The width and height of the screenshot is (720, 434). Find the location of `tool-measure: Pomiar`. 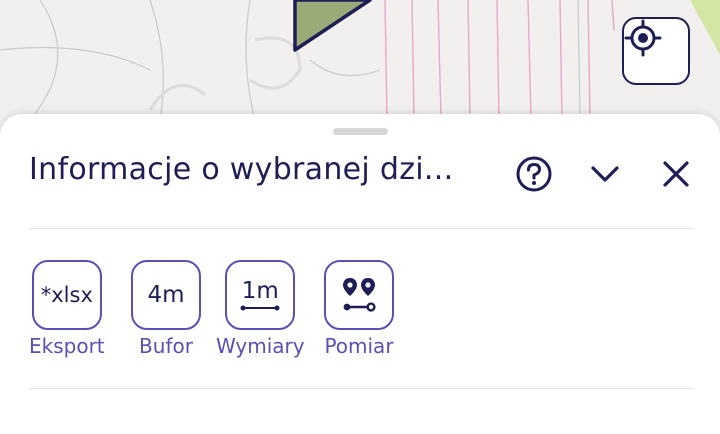

tool-measure: Pomiar is located at coordinates (359, 309).